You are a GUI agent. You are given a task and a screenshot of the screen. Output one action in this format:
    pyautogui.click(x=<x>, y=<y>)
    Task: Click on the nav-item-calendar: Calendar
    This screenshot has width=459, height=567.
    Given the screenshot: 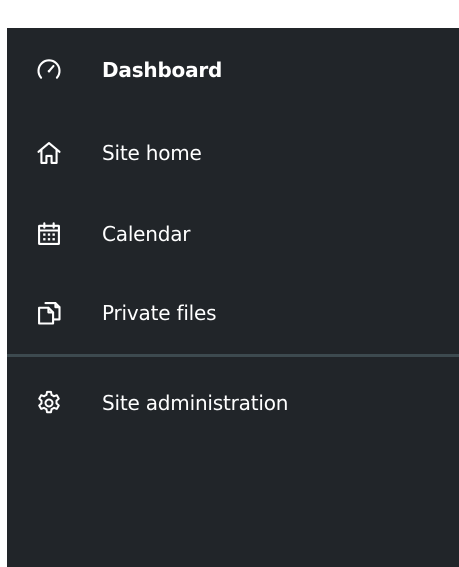 What is the action you would take?
    pyautogui.click(x=233, y=234)
    